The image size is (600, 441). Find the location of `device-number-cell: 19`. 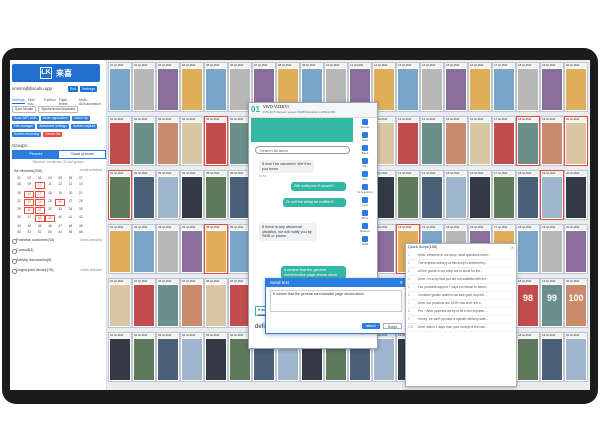

device-number-cell: 19 is located at coordinates (60, 193).